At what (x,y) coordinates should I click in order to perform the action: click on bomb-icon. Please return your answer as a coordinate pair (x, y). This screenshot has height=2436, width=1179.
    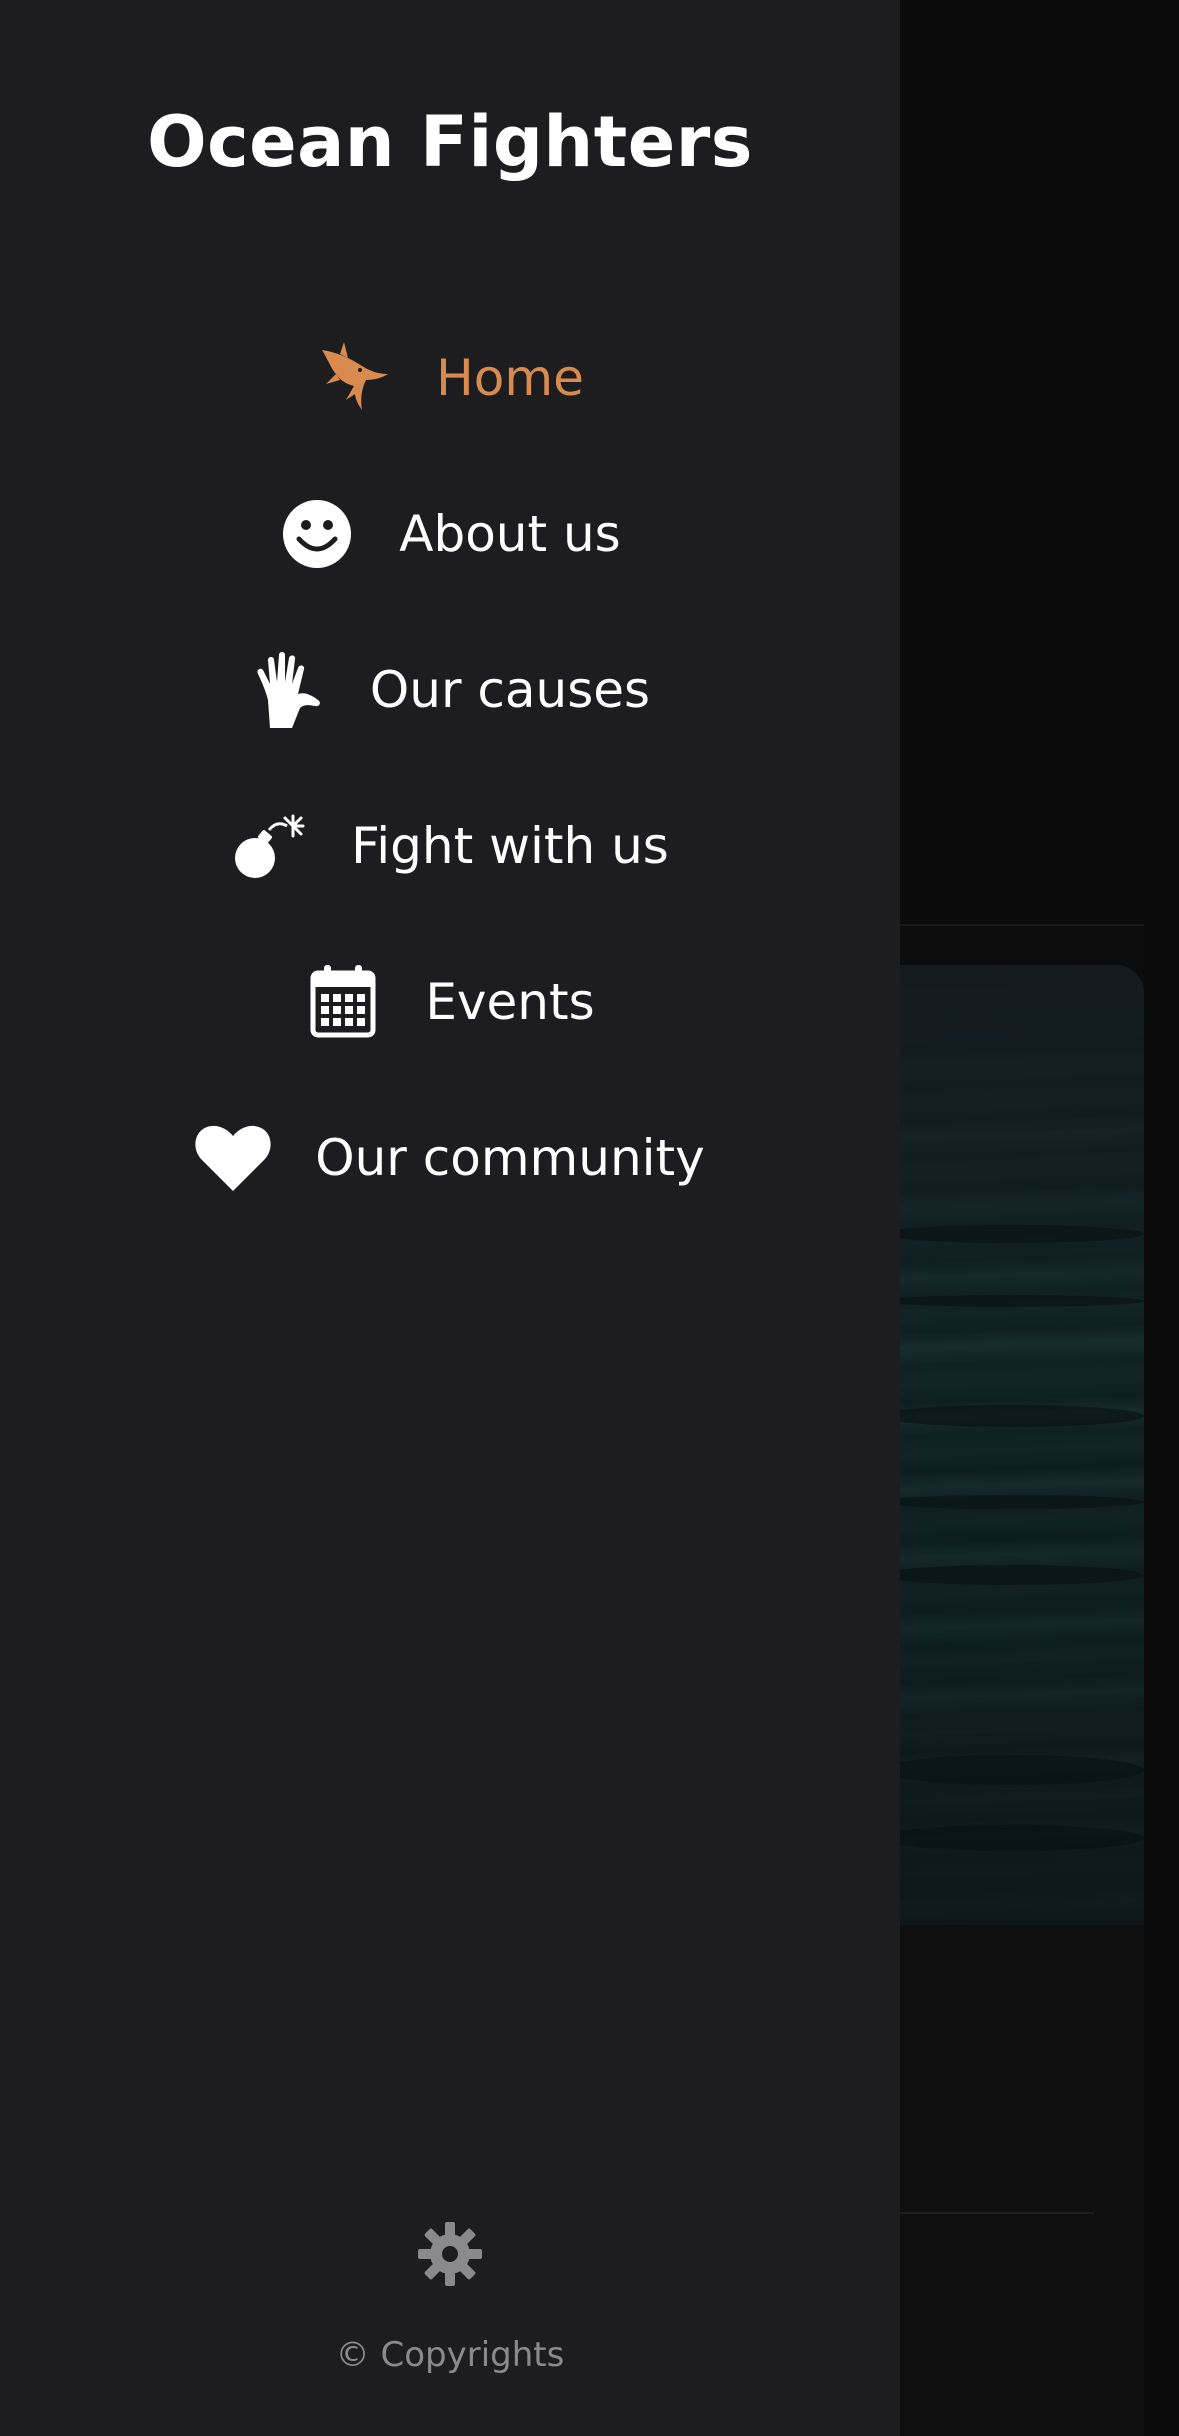
    Looking at the image, I should click on (269, 846).